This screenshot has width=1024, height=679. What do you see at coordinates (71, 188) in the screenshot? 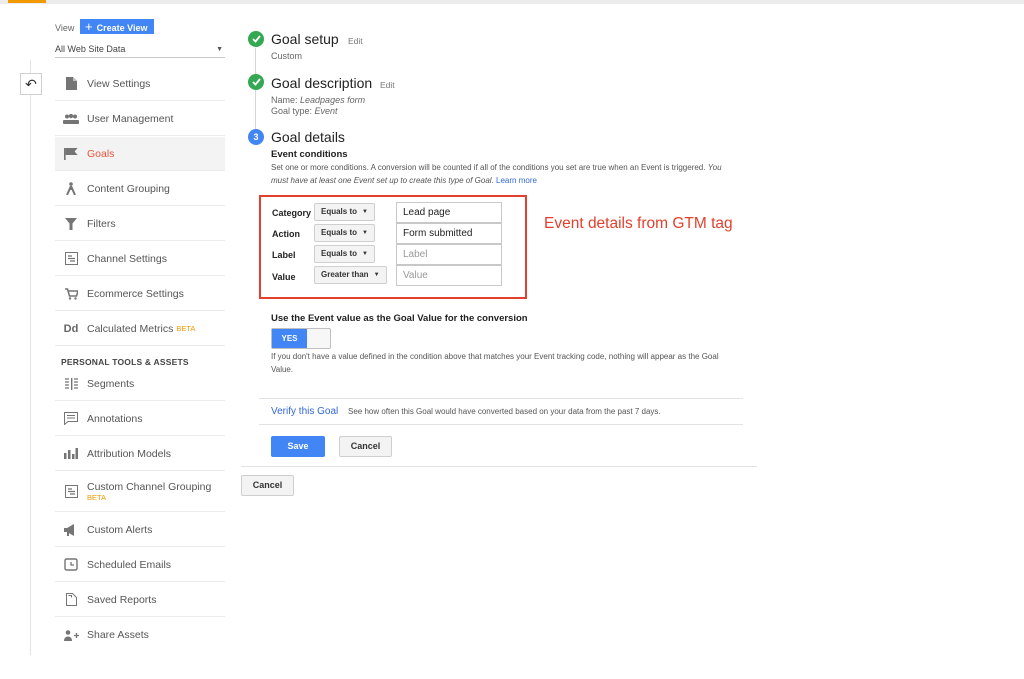
I see `person-walking-icon` at bounding box center [71, 188].